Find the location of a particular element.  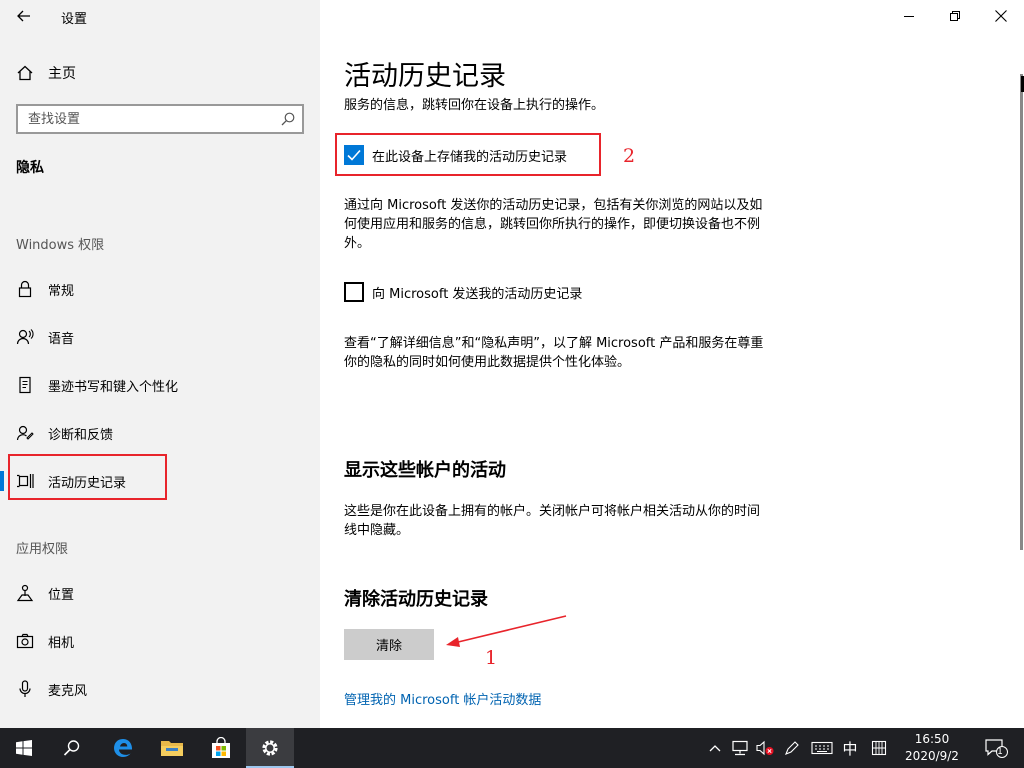

edge-browser-icon is located at coordinates (123, 748).